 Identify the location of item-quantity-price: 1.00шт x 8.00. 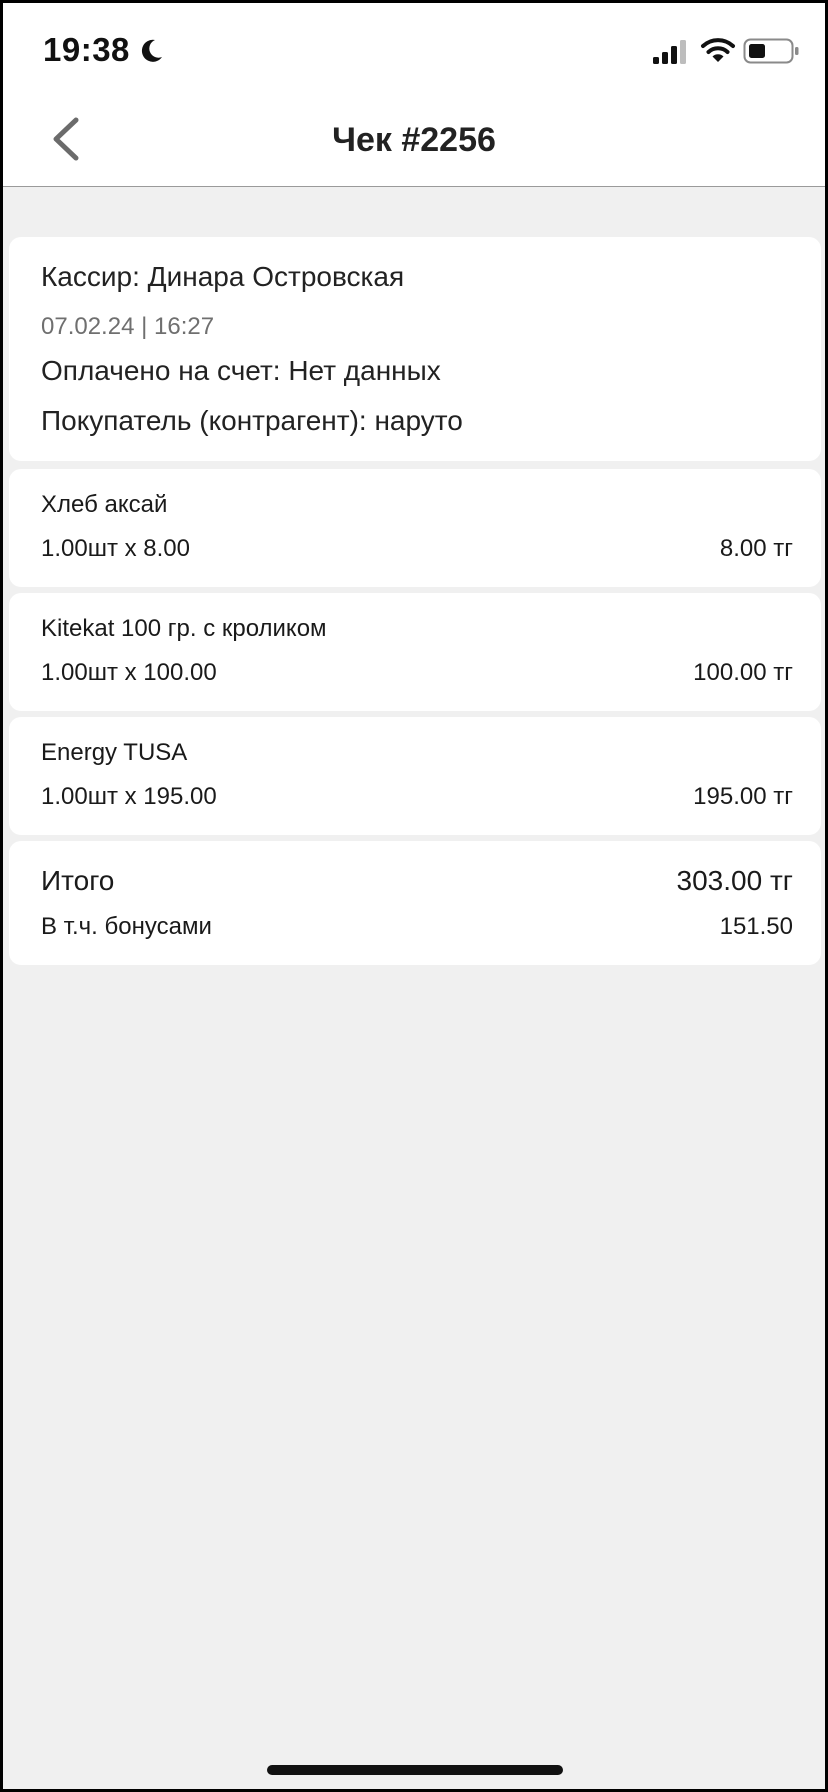
(116, 548).